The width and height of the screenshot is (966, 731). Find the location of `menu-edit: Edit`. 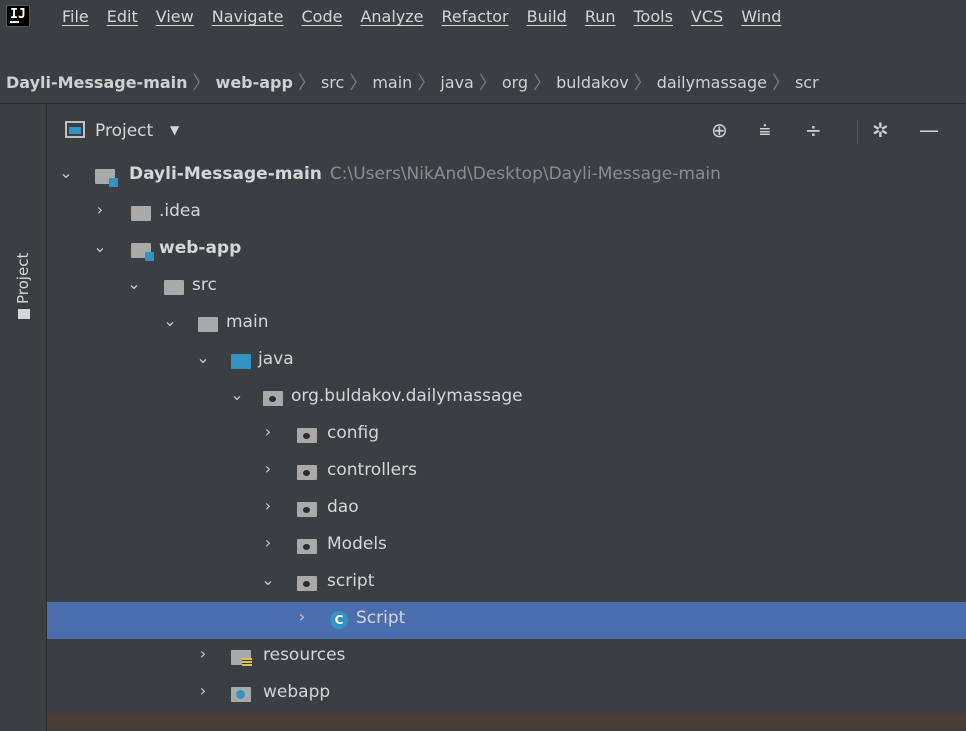

menu-edit: Edit is located at coordinates (122, 20).